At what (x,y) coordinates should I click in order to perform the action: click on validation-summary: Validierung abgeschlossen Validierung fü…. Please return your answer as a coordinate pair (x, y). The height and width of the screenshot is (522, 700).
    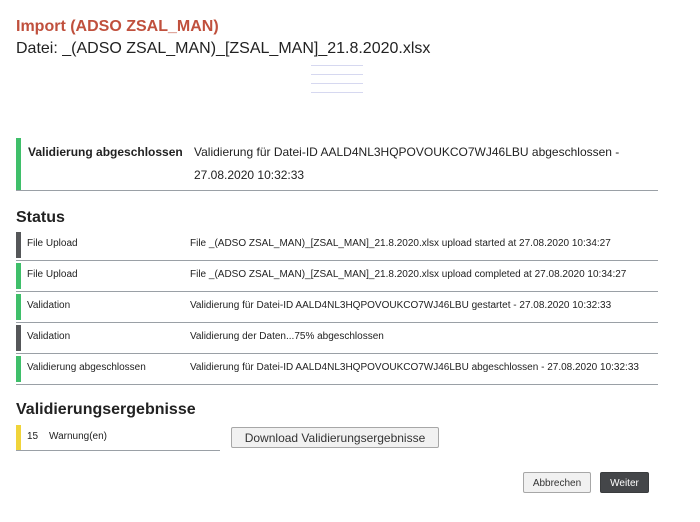
    Looking at the image, I should click on (337, 164).